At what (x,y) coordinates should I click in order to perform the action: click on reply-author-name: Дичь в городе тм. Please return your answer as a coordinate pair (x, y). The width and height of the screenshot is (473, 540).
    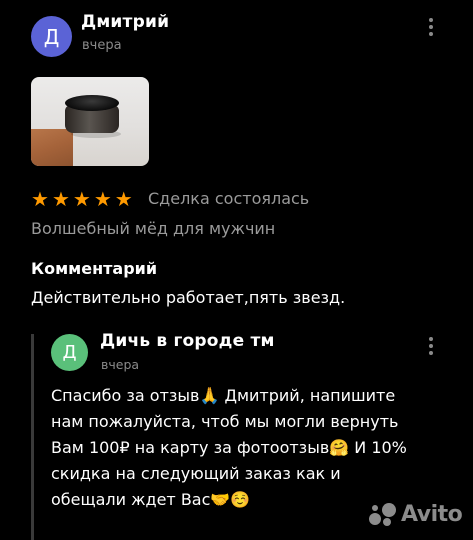
    Looking at the image, I should click on (187, 341).